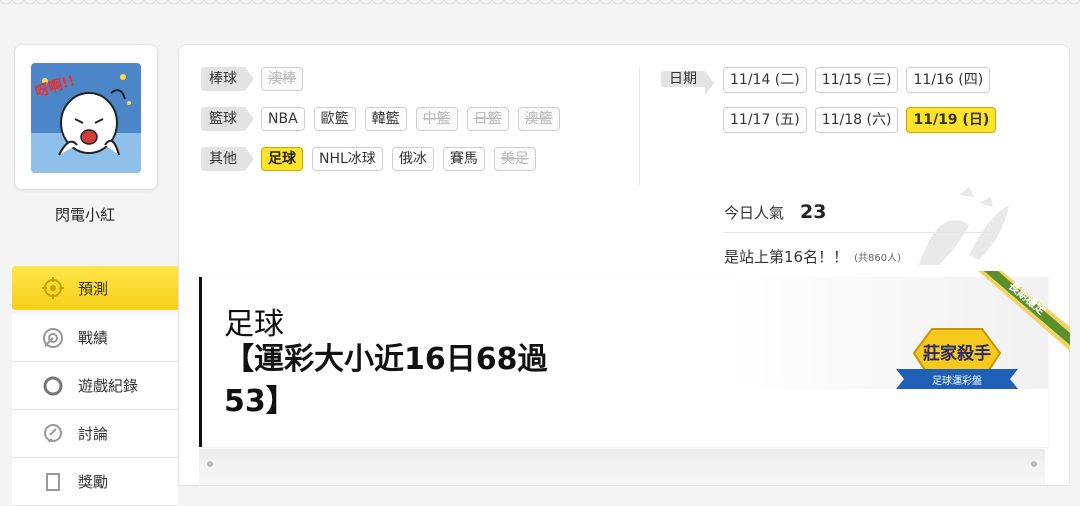 The width and height of the screenshot is (1080, 506). Describe the element at coordinates (334, 119) in the screenshot. I see `chip-euro-basketball: 歐籃` at that location.